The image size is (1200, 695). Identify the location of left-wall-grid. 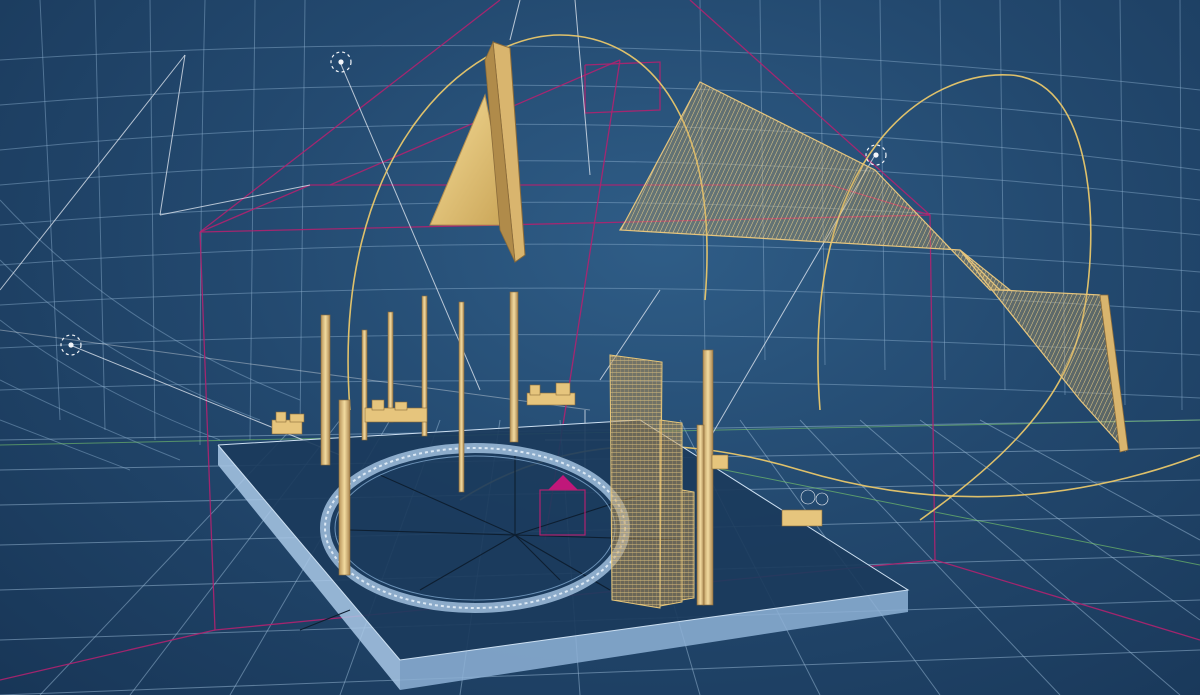
(150, 335).